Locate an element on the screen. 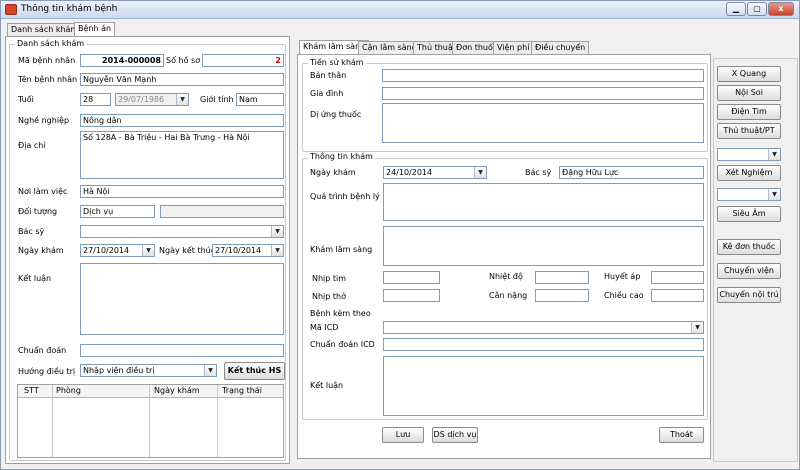  noi-soi-button: Nội Soi is located at coordinates (749, 93).